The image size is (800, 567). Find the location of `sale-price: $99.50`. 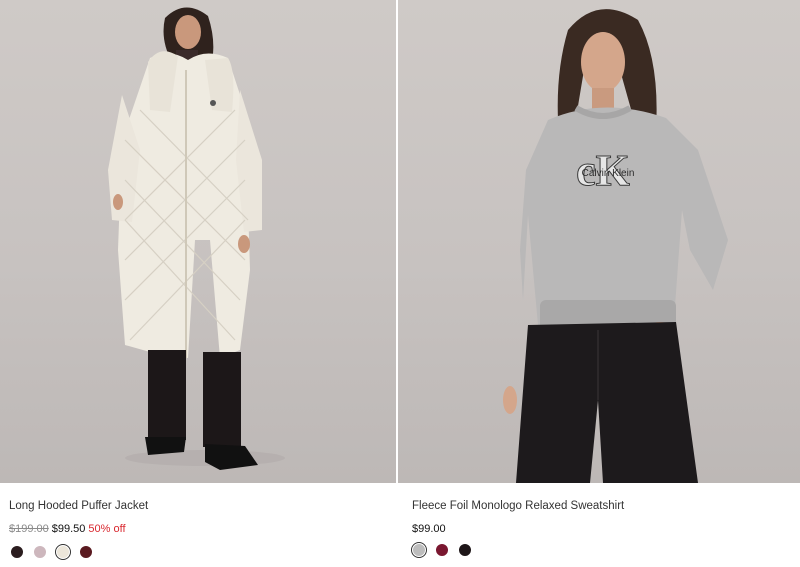

sale-price: $99.50 is located at coordinates (68, 529).